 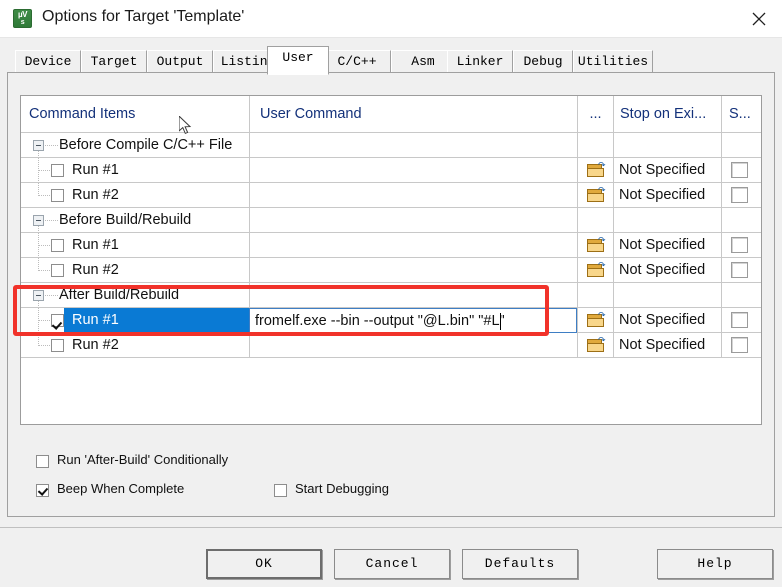 I want to click on tab-debug: Debug, so click(x=543, y=62).